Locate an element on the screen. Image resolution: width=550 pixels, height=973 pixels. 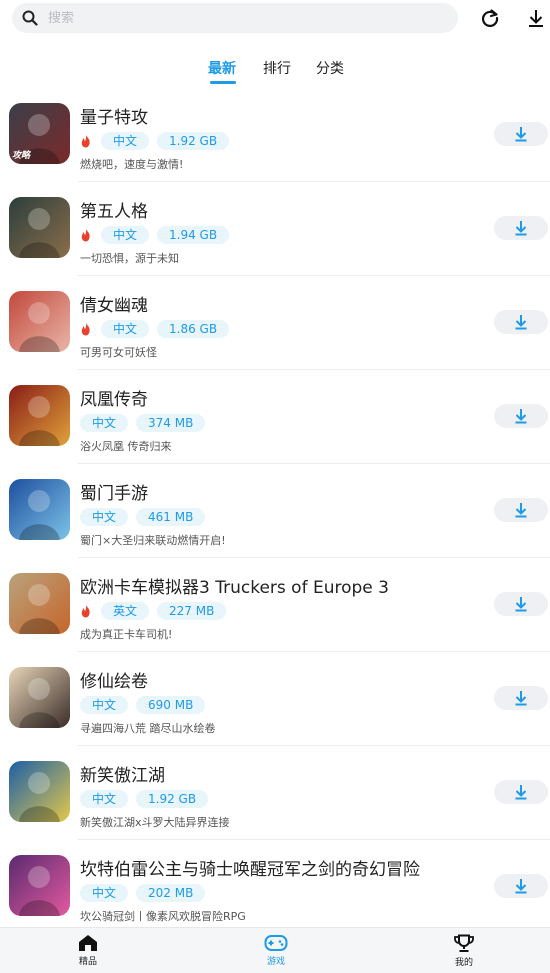
top-bar is located at coordinates (275, 20).